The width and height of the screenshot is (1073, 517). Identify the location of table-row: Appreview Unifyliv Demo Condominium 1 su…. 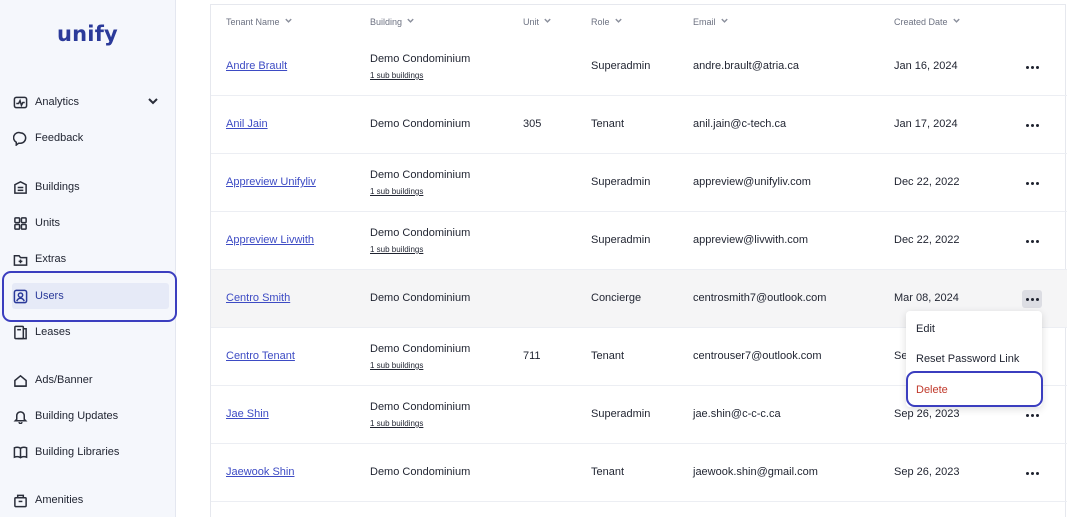
(639, 183).